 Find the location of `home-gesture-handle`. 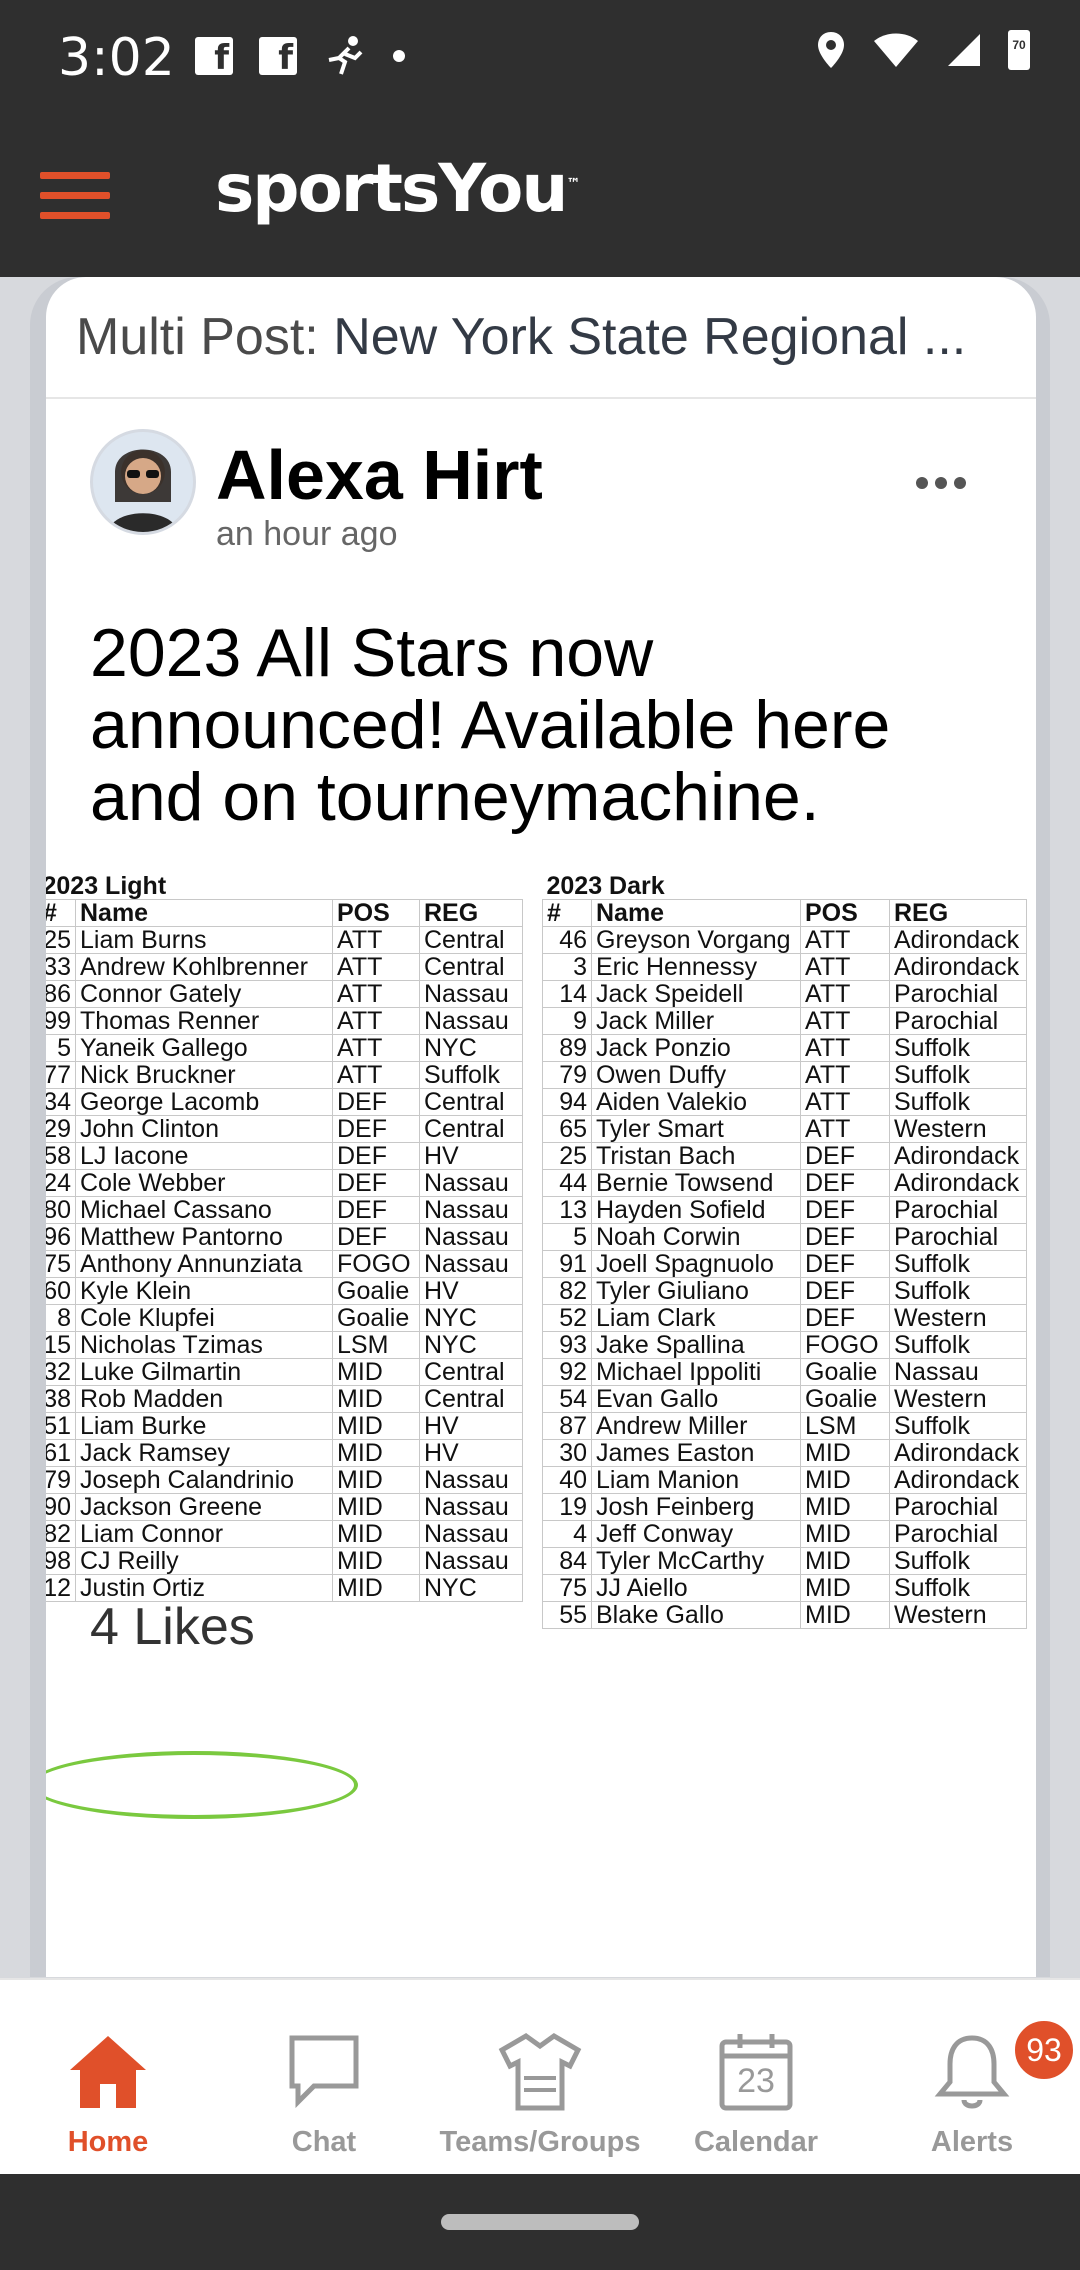

home-gesture-handle is located at coordinates (540, 2222).